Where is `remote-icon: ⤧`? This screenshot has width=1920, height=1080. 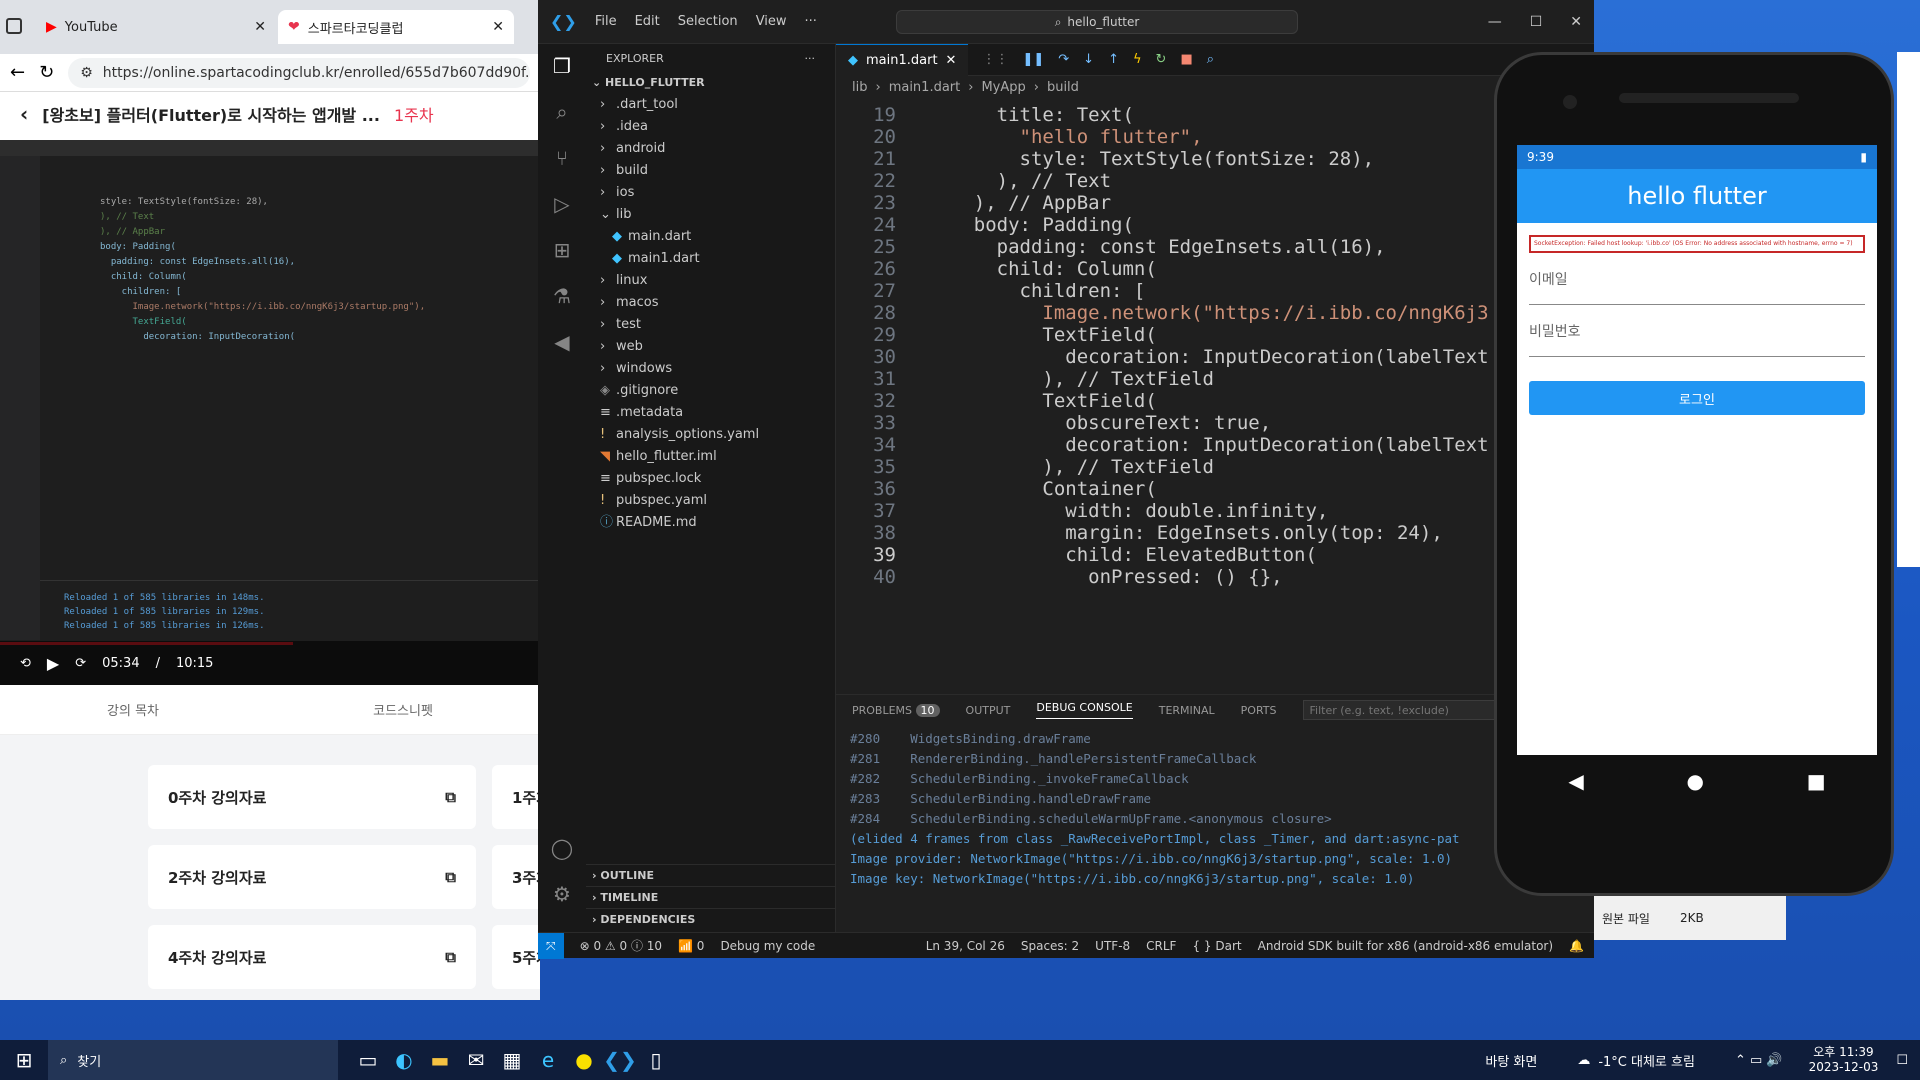
remote-icon: ⤧ is located at coordinates (551, 945).